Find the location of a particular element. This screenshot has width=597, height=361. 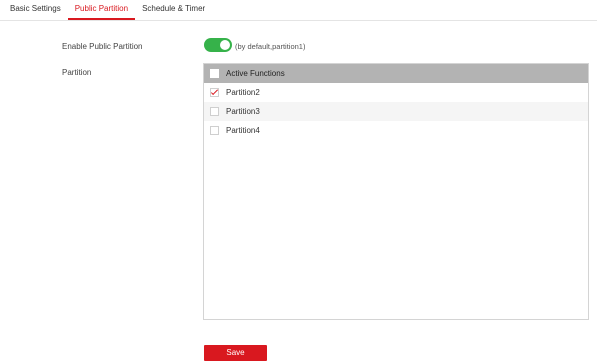

tab-public-partition: Public Partition is located at coordinates (101, 10).